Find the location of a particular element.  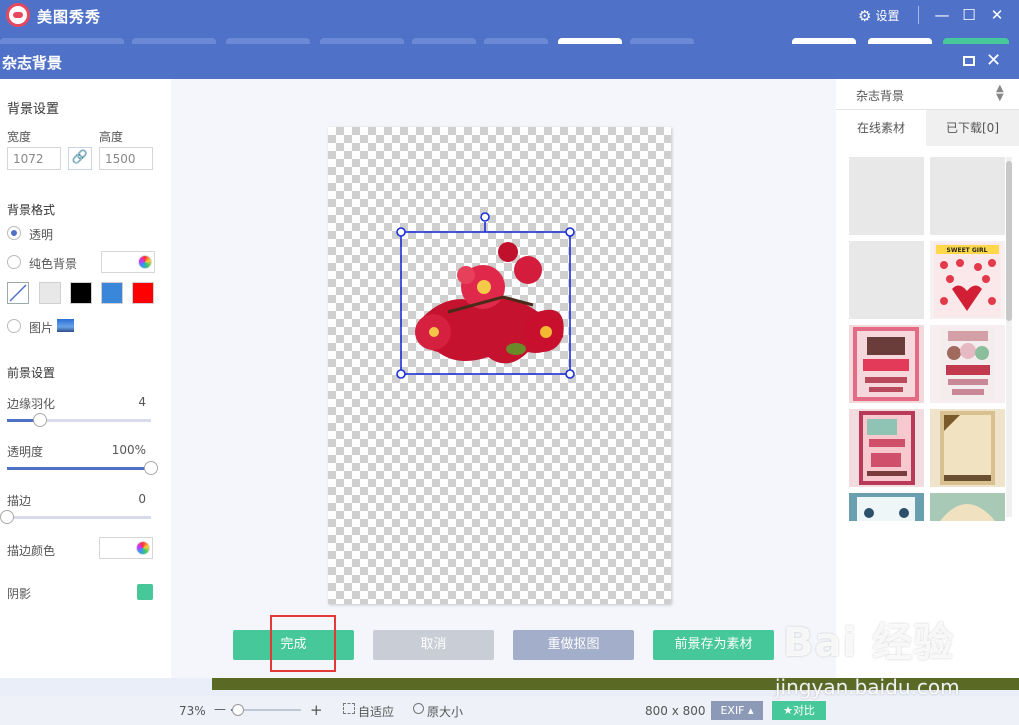

dialog-close-button: ✕ is located at coordinates (993, 60).